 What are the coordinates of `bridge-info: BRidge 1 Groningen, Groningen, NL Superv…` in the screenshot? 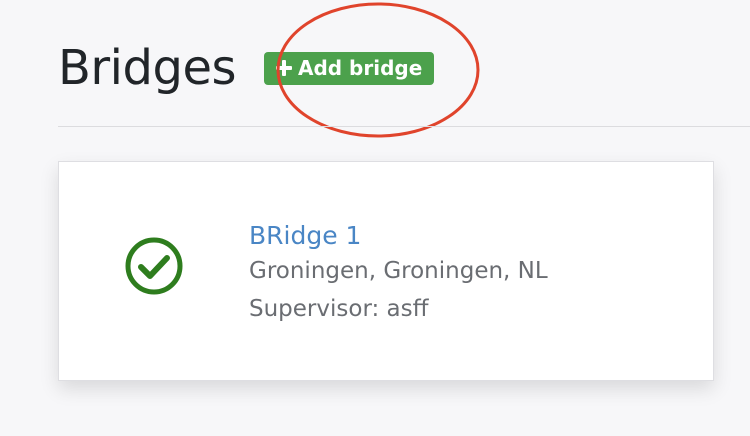 It's located at (398, 274).